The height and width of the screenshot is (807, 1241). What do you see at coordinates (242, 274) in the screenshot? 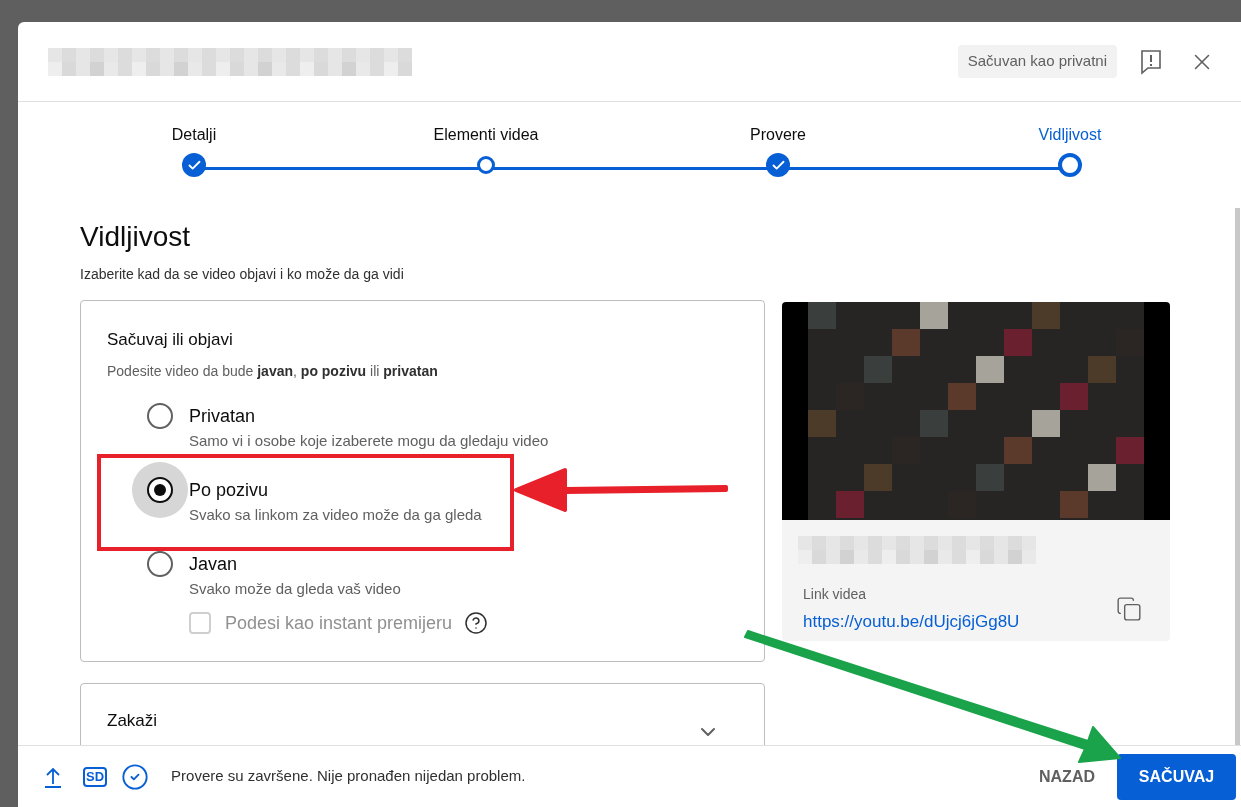
I see `section-subtitle: Izaberite kad da se video objavi i ko može da ga vidi` at bounding box center [242, 274].